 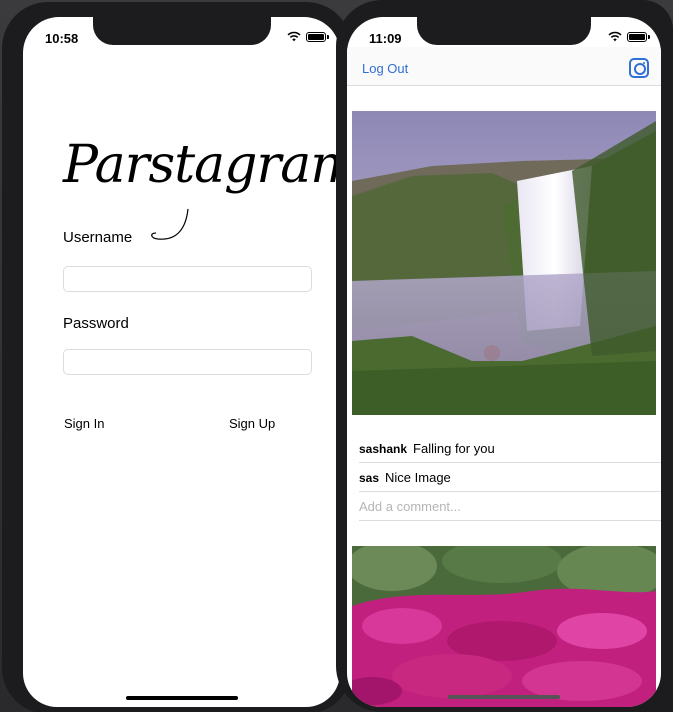 I want to click on app-logo: Parstagram, so click(x=201, y=165).